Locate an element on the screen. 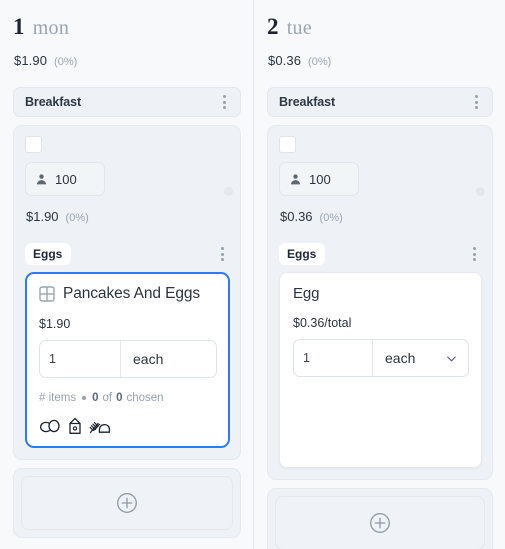  ingredient-price: $0.36/total is located at coordinates (322, 323).